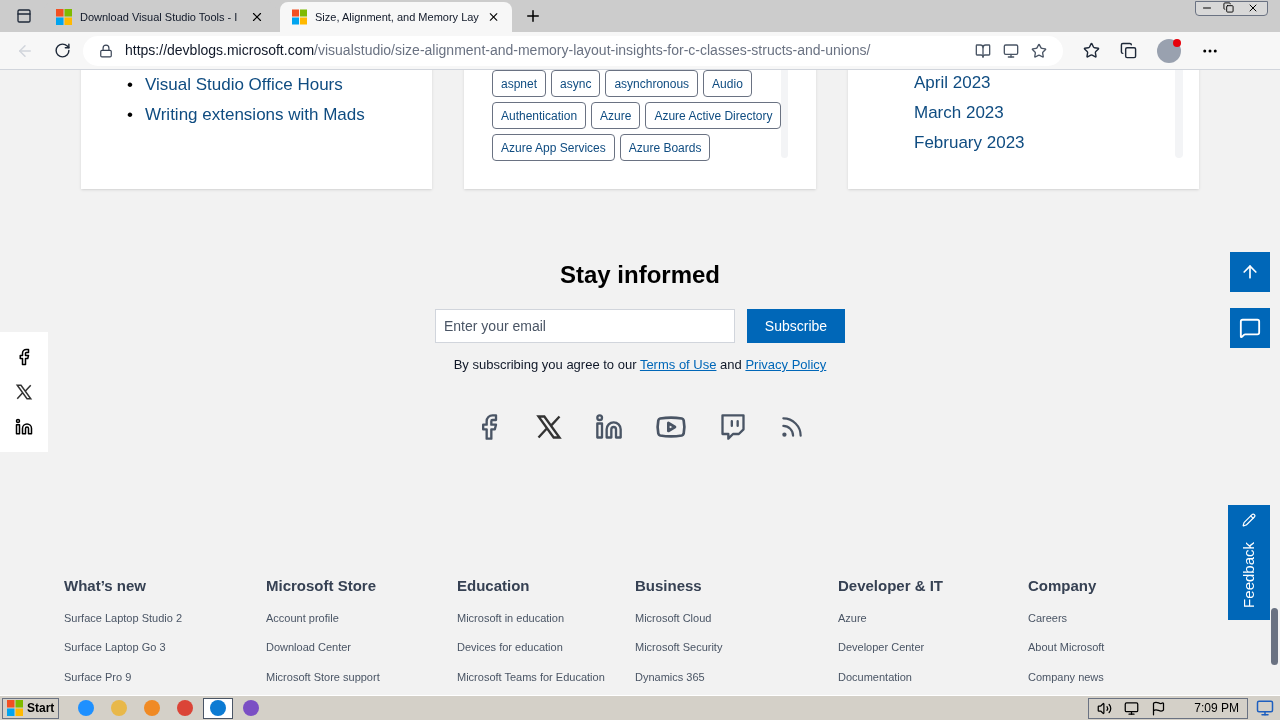 The height and width of the screenshot is (720, 1280). What do you see at coordinates (652, 83) in the screenshot?
I see `tag-link: asynchronous` at bounding box center [652, 83].